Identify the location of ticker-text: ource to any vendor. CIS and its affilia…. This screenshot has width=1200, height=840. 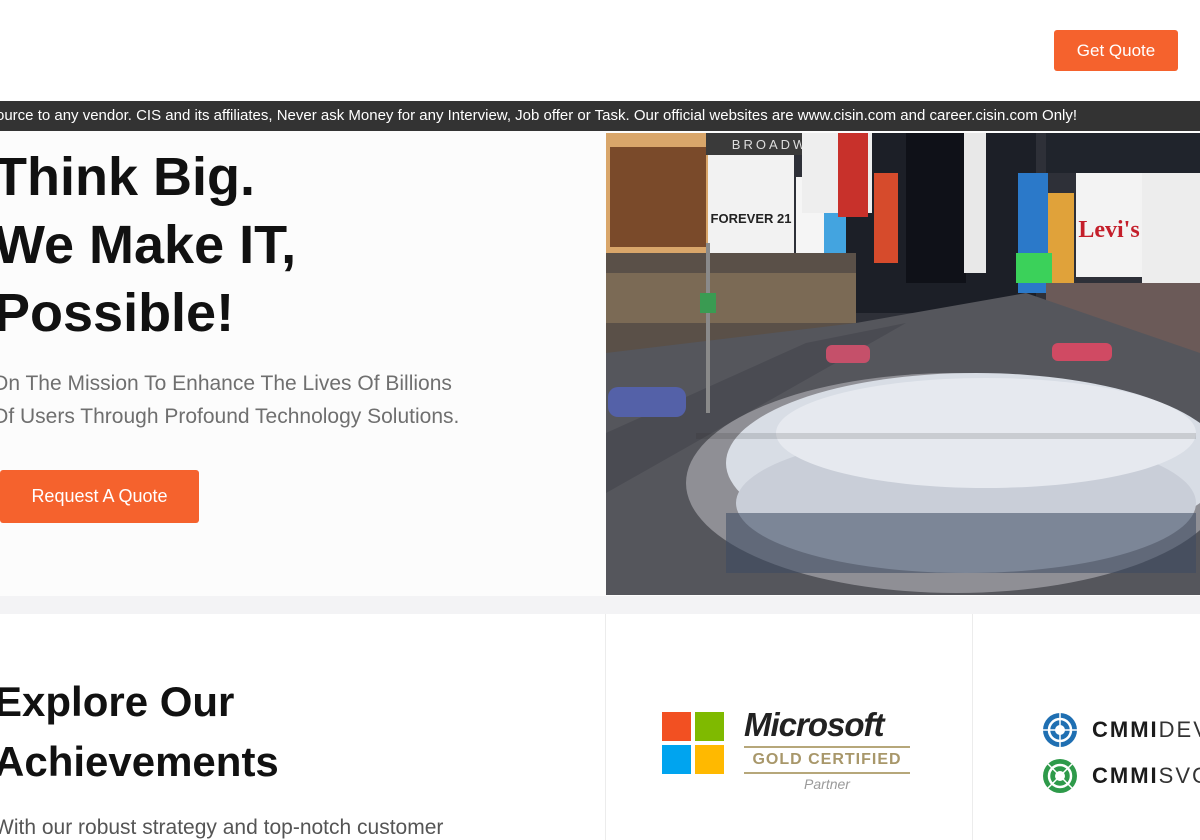
(539, 115).